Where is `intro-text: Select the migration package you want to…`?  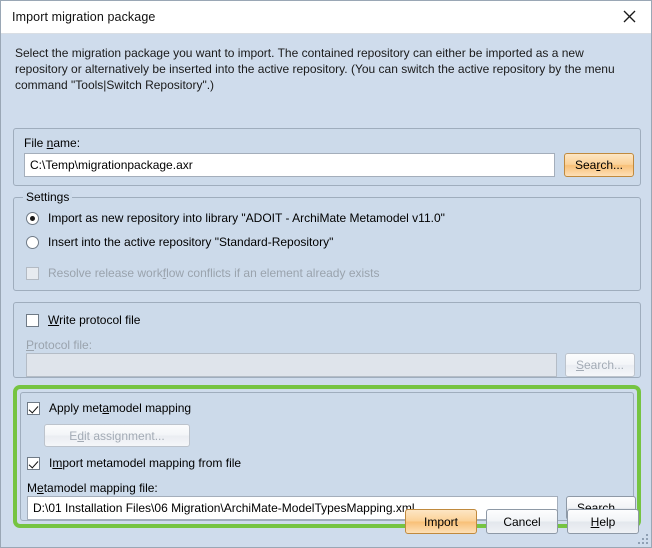
intro-text: Select the migration package you want to… is located at coordinates (315, 69).